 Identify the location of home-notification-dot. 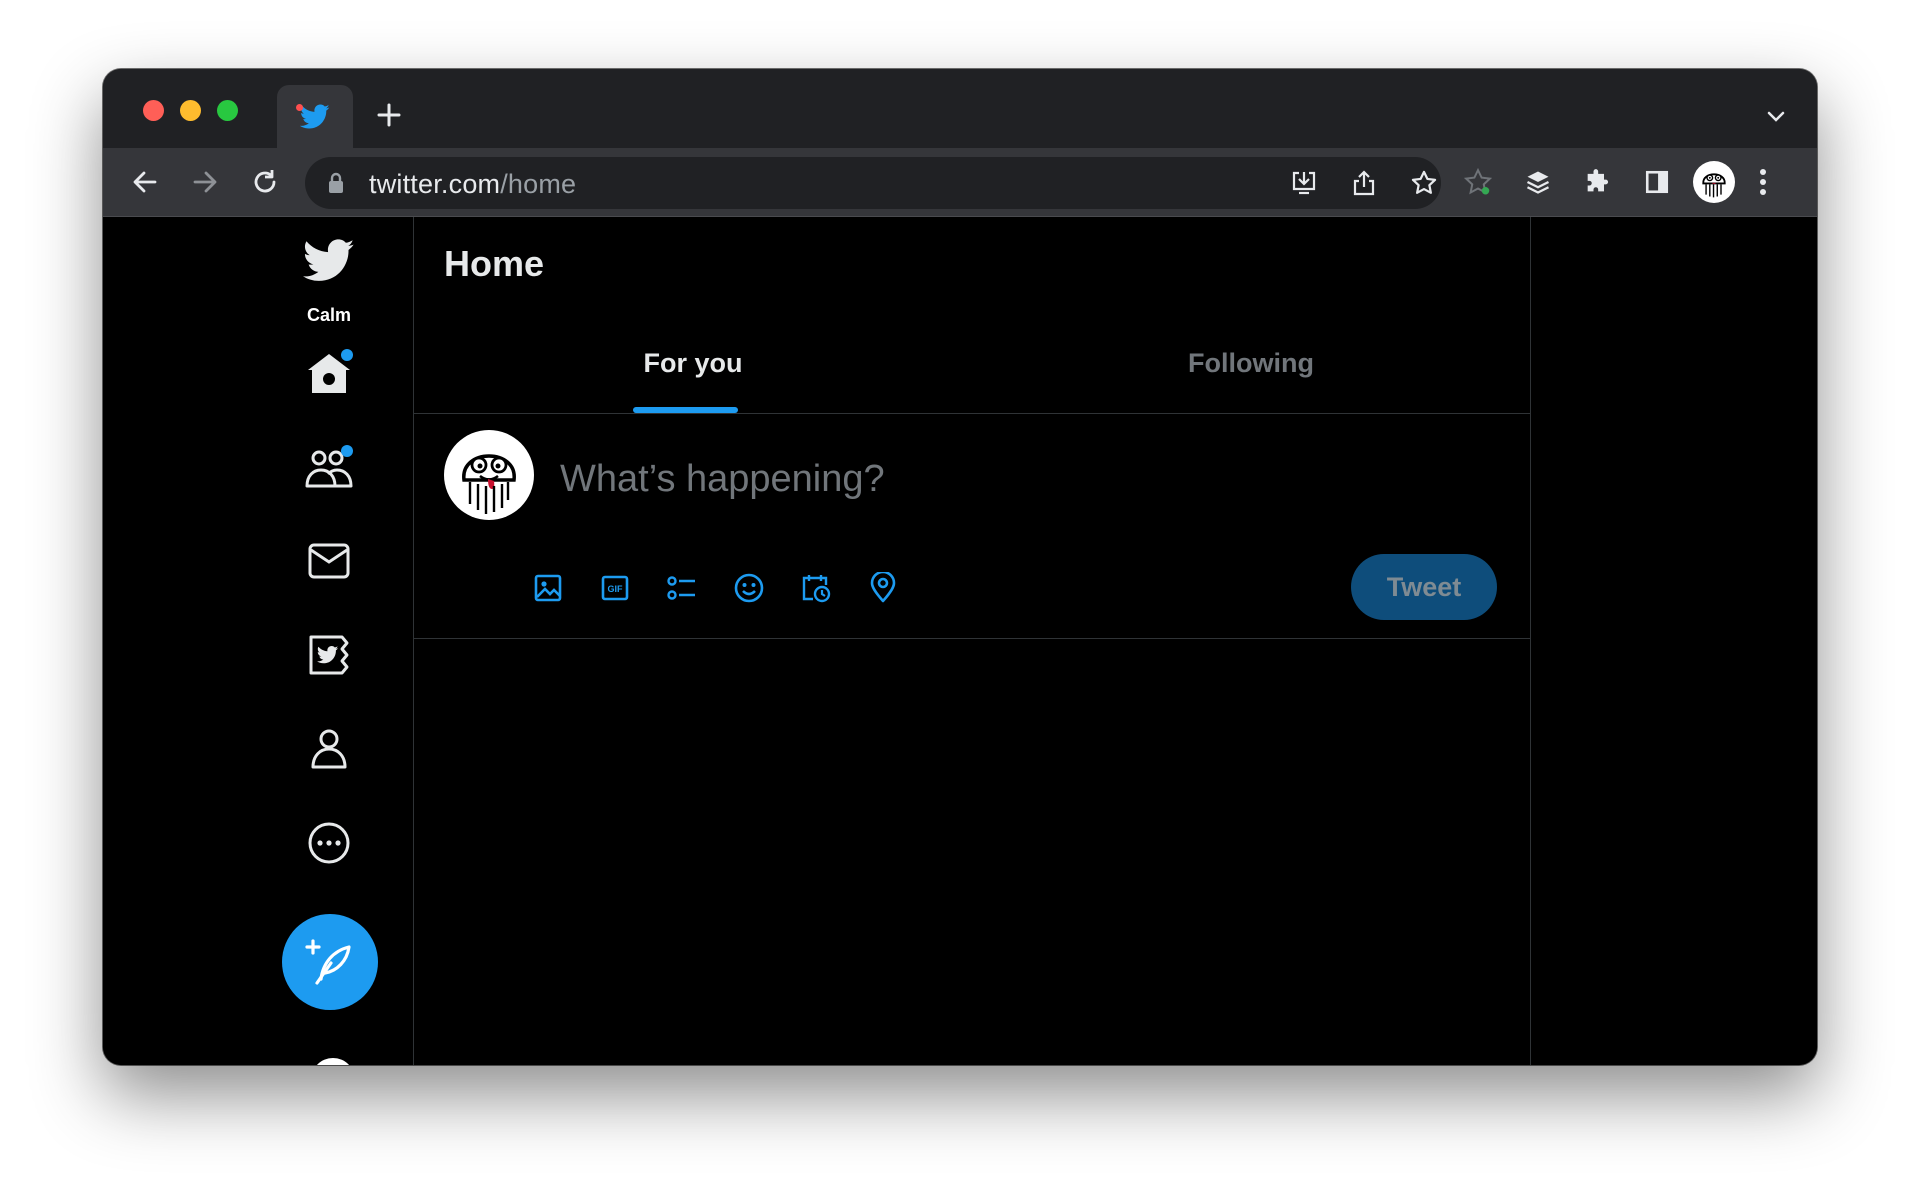
(347, 355).